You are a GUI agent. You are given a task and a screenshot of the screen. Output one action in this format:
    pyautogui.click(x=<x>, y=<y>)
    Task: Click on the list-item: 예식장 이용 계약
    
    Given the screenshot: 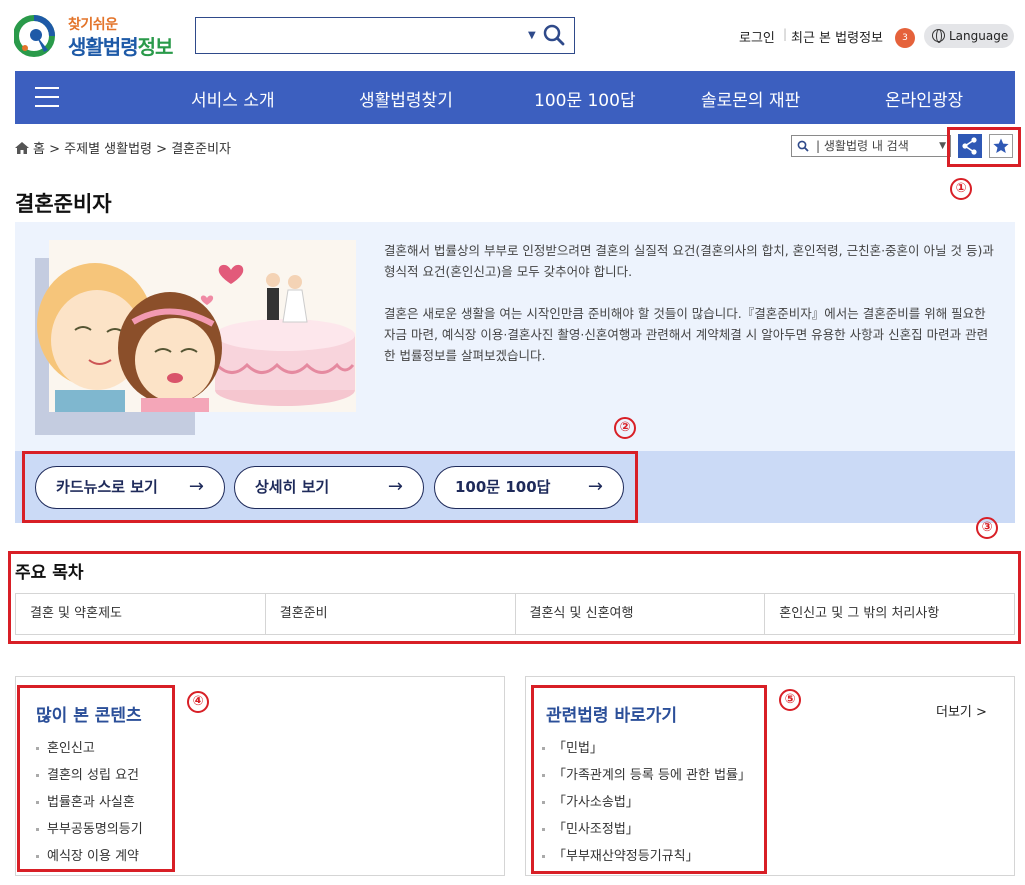 What is the action you would take?
    pyautogui.click(x=89, y=856)
    